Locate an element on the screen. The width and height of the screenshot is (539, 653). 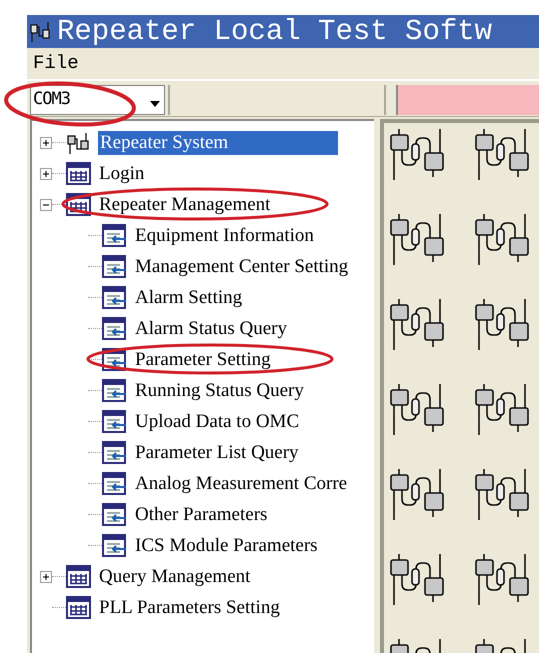
tree-item: Login is located at coordinates (121, 174).